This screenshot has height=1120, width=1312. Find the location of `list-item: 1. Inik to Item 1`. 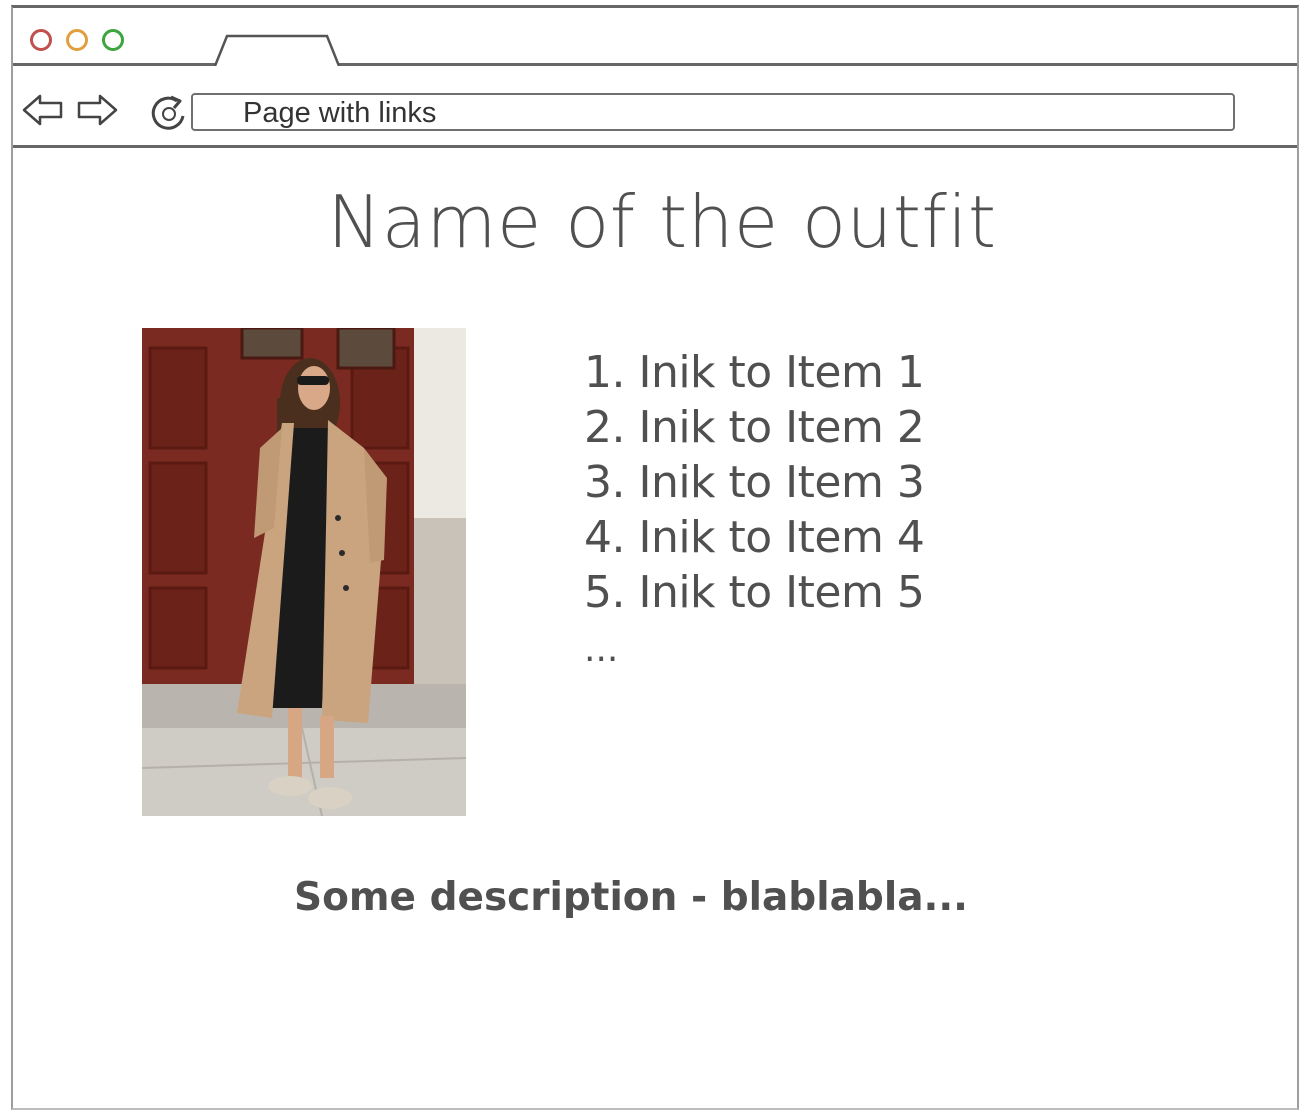

list-item: 1. Inik to Item 1 is located at coordinates (754, 372).